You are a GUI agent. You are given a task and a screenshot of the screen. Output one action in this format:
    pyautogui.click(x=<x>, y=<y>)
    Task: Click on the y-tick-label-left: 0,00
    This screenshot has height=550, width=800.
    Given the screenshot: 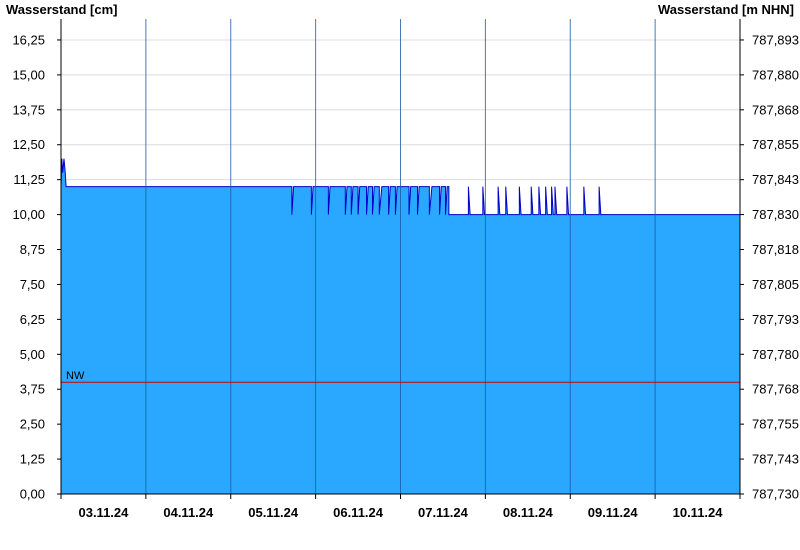 What is the action you would take?
    pyautogui.click(x=32, y=494)
    